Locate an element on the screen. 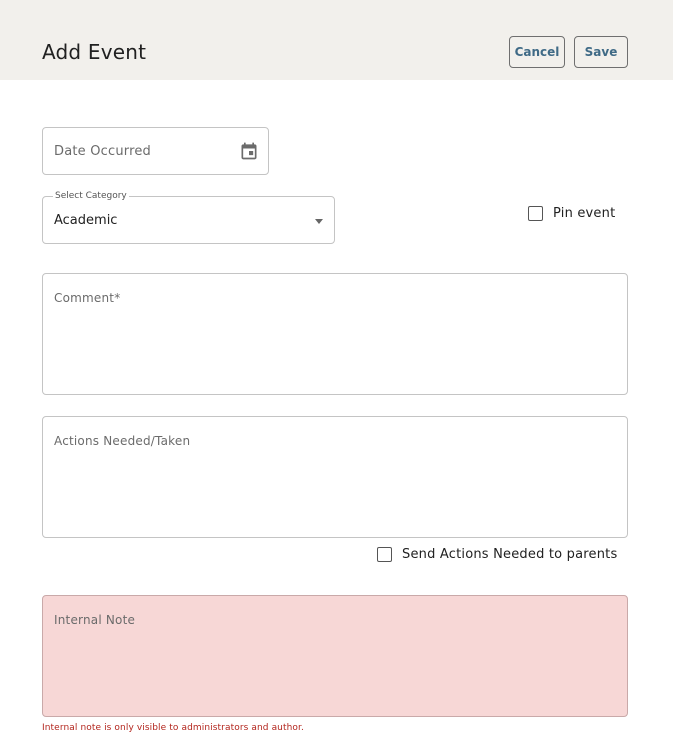  pin-event-checkbox is located at coordinates (535, 213).